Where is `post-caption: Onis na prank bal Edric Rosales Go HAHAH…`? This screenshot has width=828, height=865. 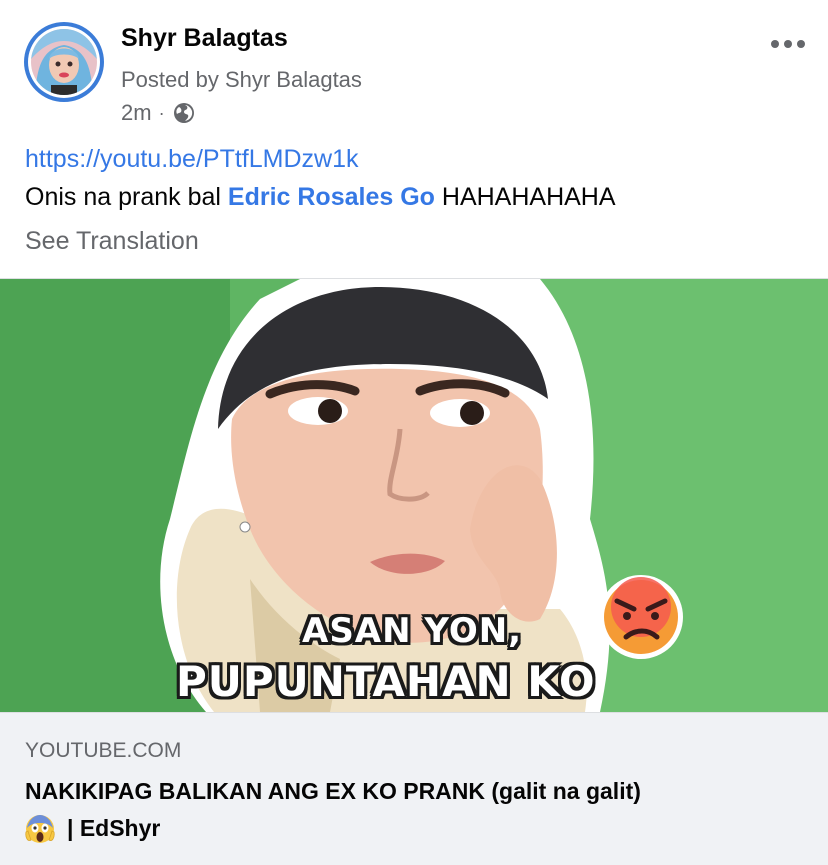
post-caption: Onis na prank bal Edric Rosales Go HAHAH… is located at coordinates (320, 197).